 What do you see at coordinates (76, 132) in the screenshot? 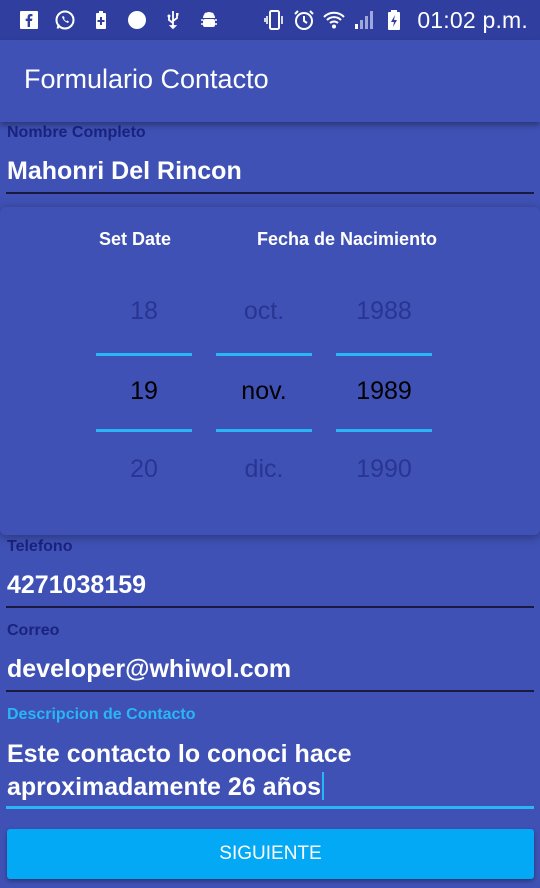
I see `name-label: Nombre Completo` at bounding box center [76, 132].